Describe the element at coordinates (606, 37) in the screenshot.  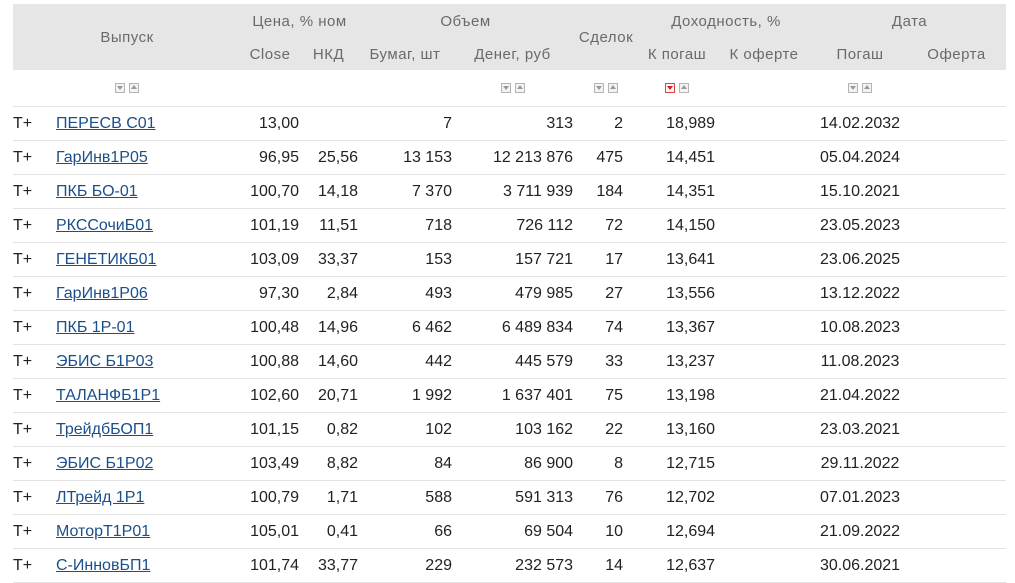
I see `deals-column-header: Сделок` at that location.